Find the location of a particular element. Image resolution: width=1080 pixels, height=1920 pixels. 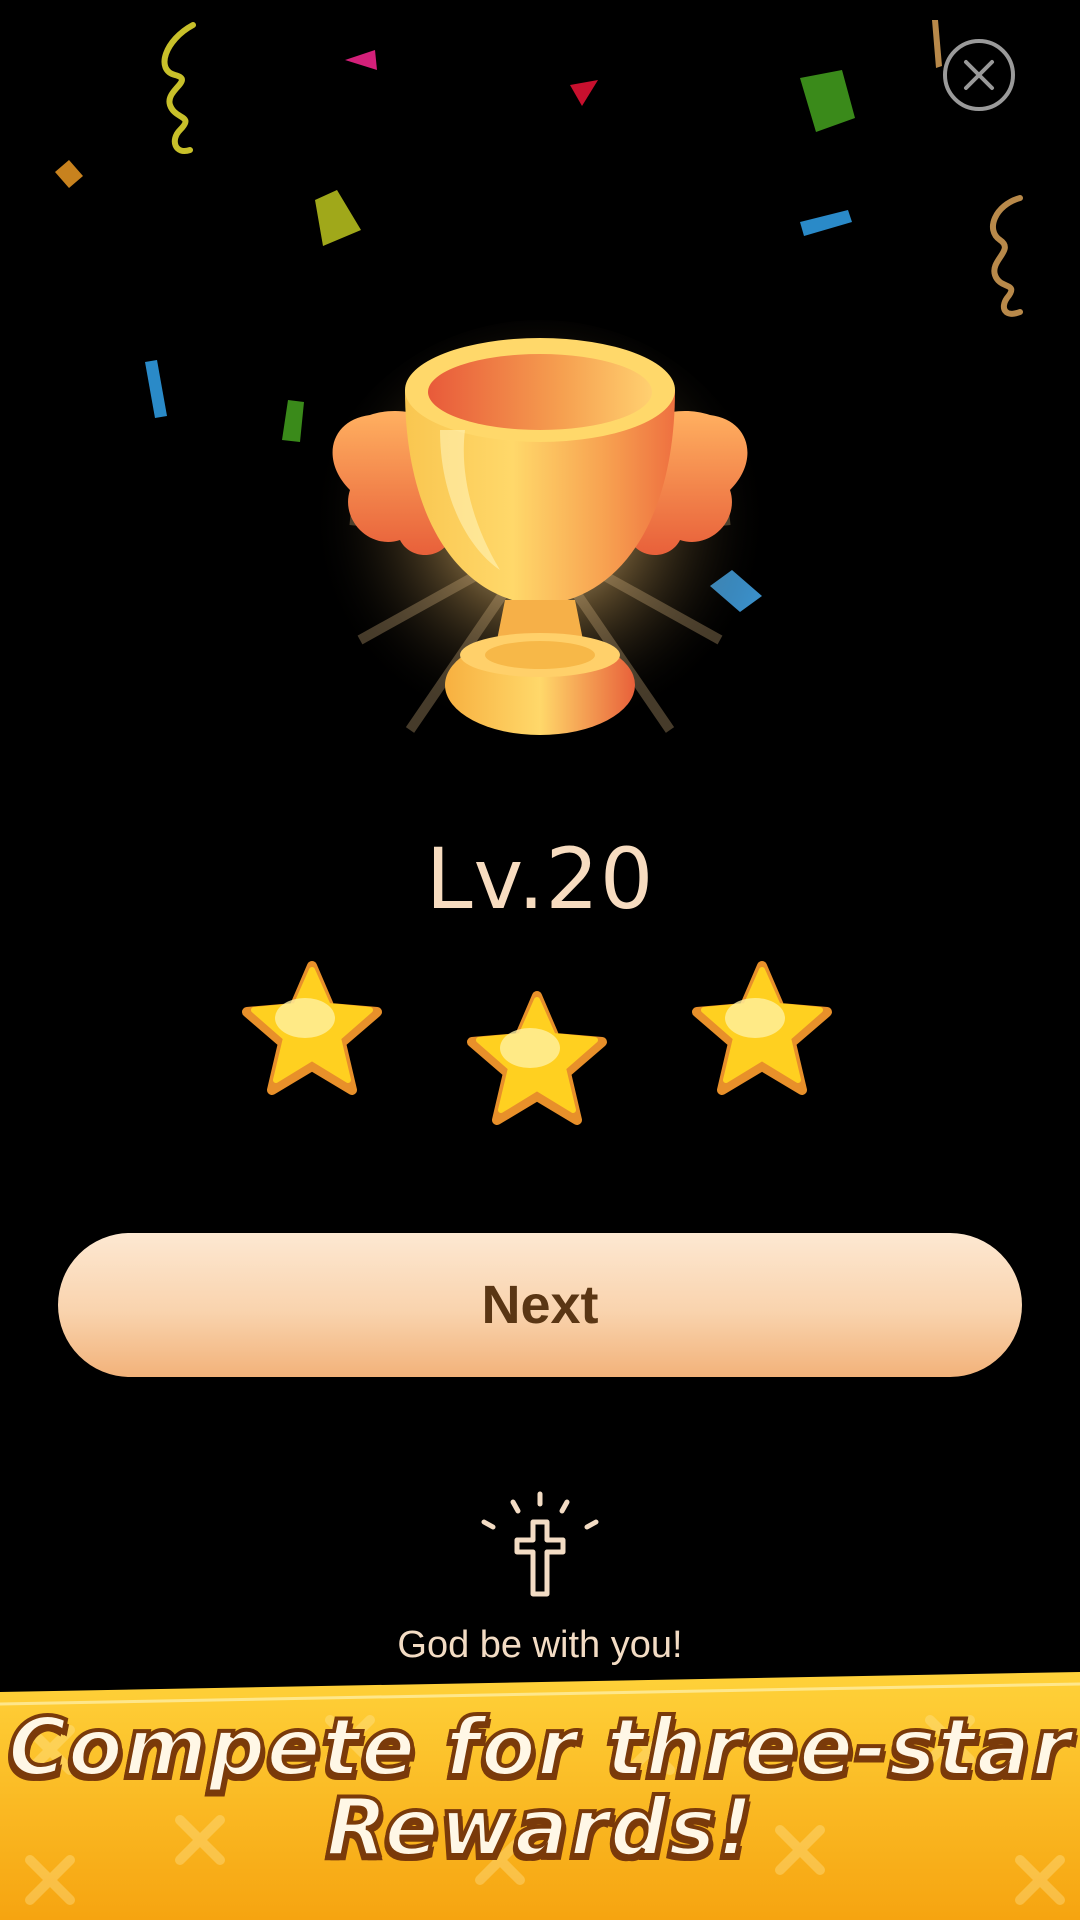

promo-banner: Compete for three-star Rewards! is located at coordinates (540, 1795).